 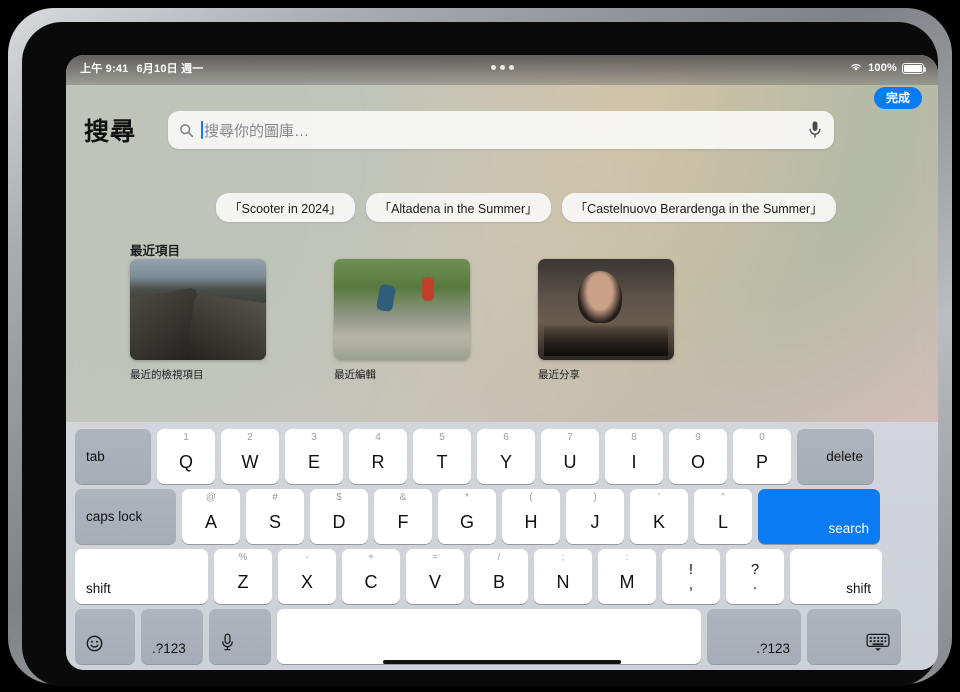 I want to click on home-indicator, so click(x=502, y=662).